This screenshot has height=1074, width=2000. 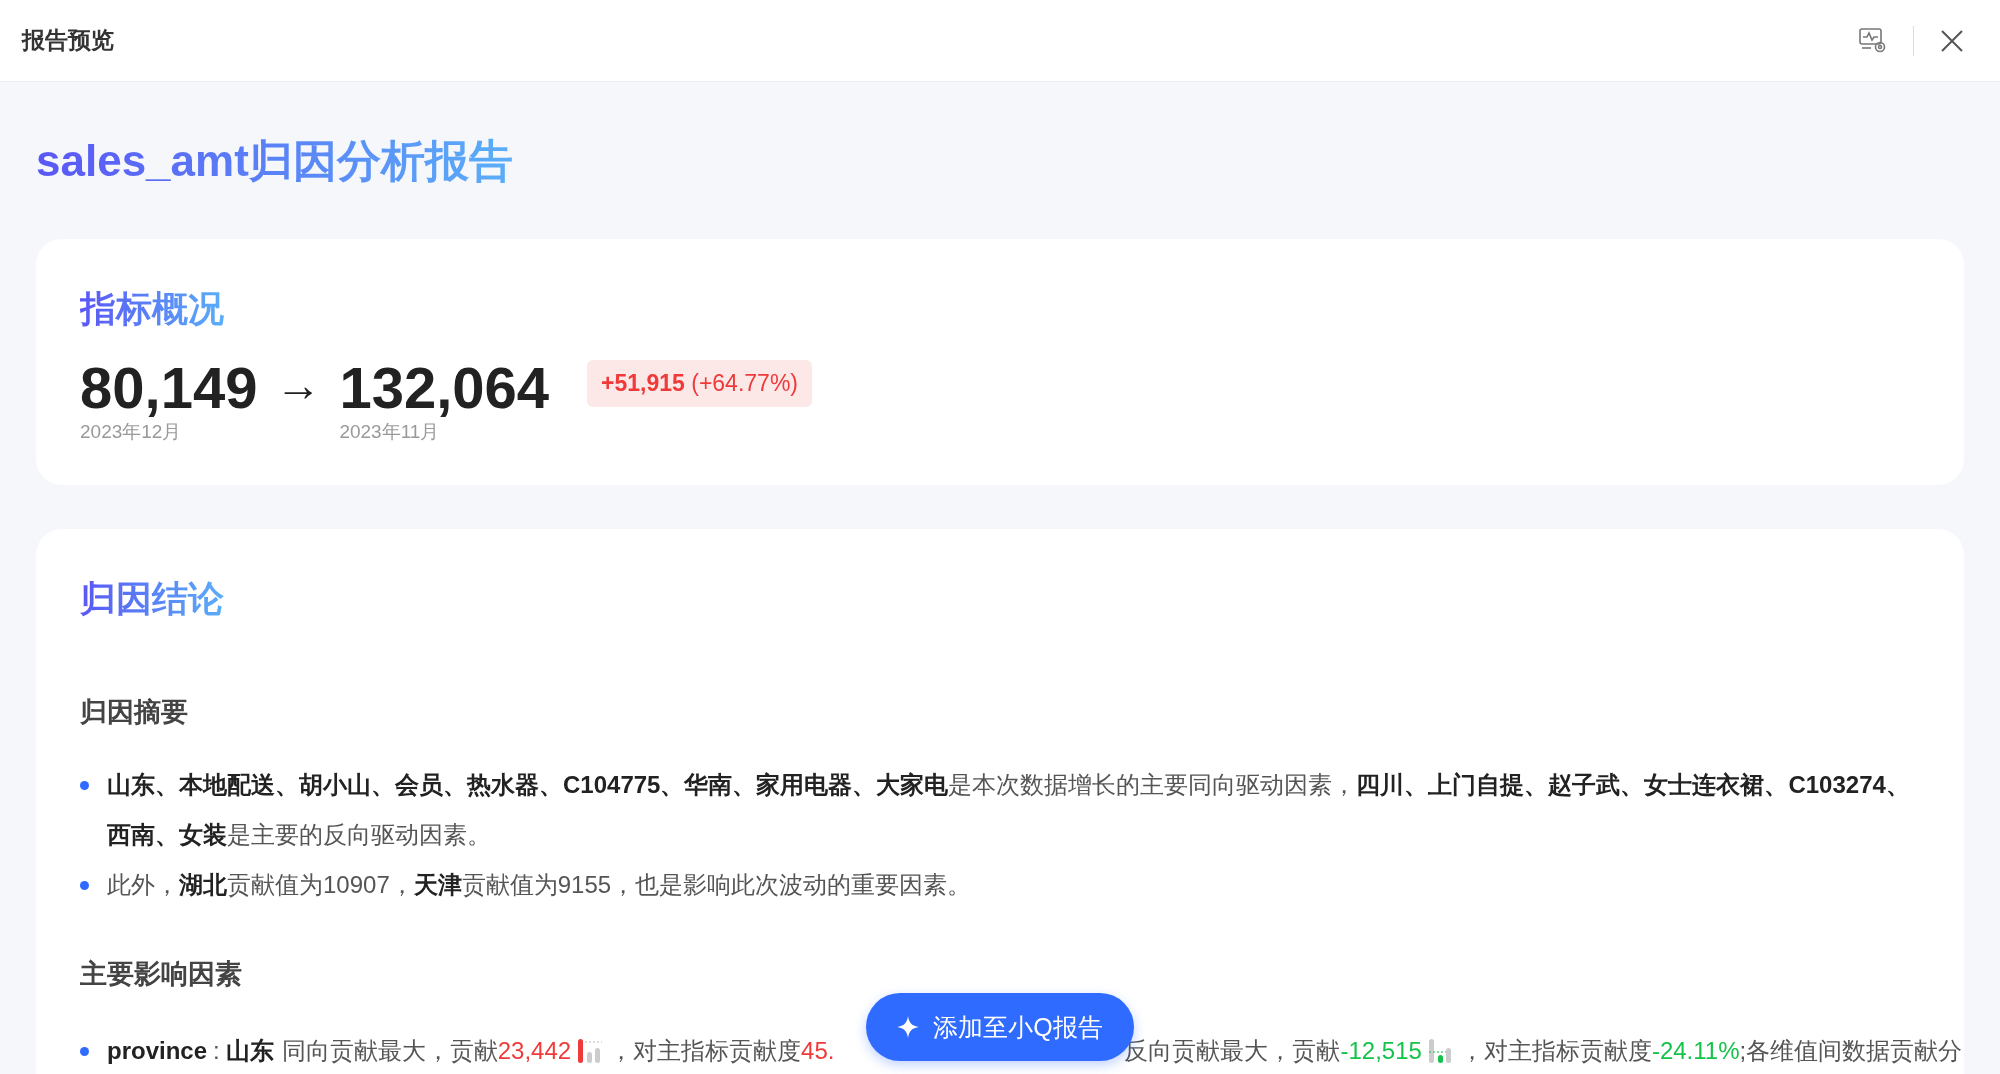 What do you see at coordinates (1009, 809) in the screenshot?
I see `summary-paragraph: 山东、本地配送、胡小山、会员、热水器、C104775、华南、家用电器、大家电是本次数据增长的主要同向驱动因素，四川、上门自提、赵子武、女士连衣裙、C103274、西南、女装是主要的反向驱动因素。` at bounding box center [1009, 809].